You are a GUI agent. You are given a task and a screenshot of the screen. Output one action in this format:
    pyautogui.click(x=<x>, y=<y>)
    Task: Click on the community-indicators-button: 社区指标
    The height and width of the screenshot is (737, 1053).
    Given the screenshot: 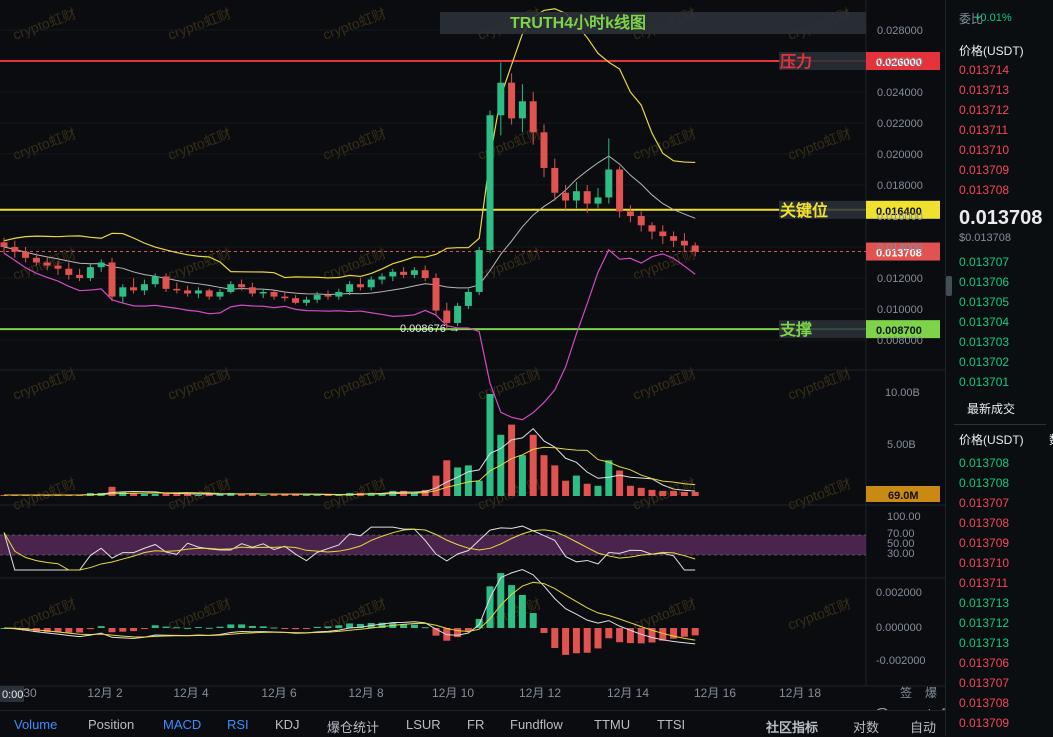 What is the action you would take?
    pyautogui.click(x=792, y=726)
    